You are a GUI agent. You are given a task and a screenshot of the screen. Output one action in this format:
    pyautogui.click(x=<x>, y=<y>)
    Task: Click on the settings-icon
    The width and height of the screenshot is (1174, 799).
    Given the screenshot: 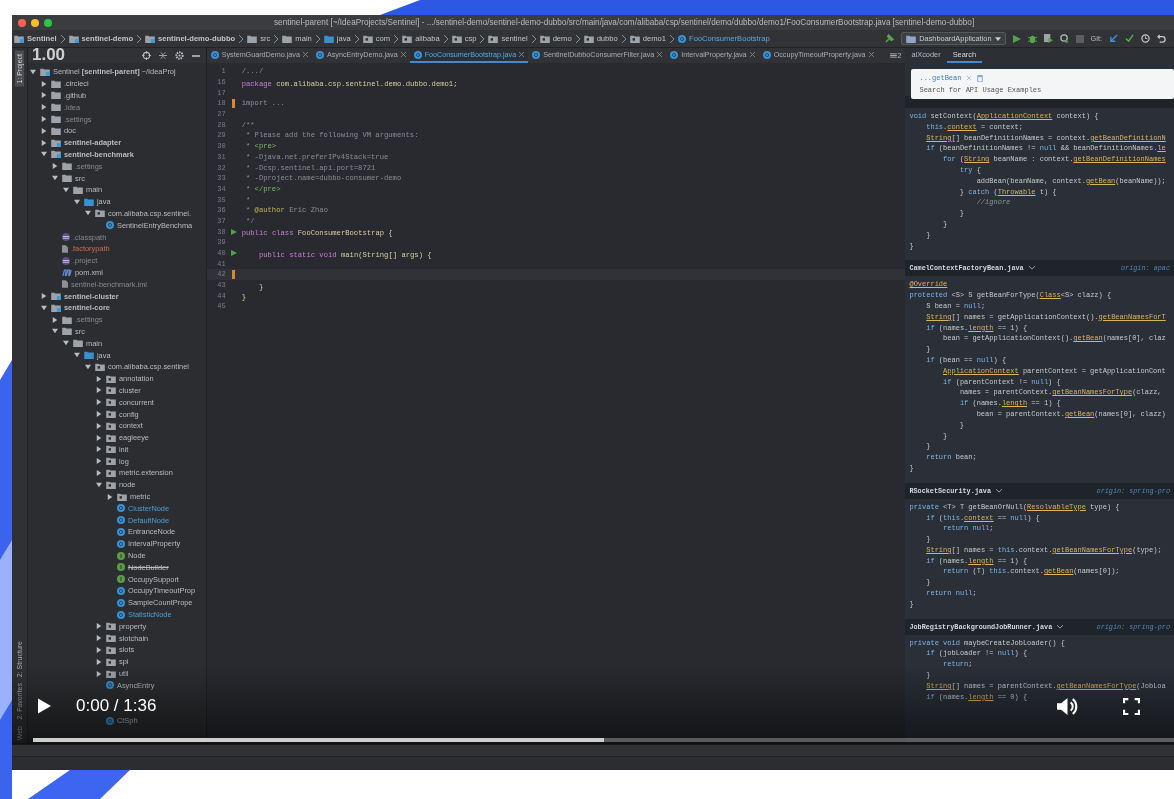 What is the action you would take?
    pyautogui.click(x=179, y=55)
    